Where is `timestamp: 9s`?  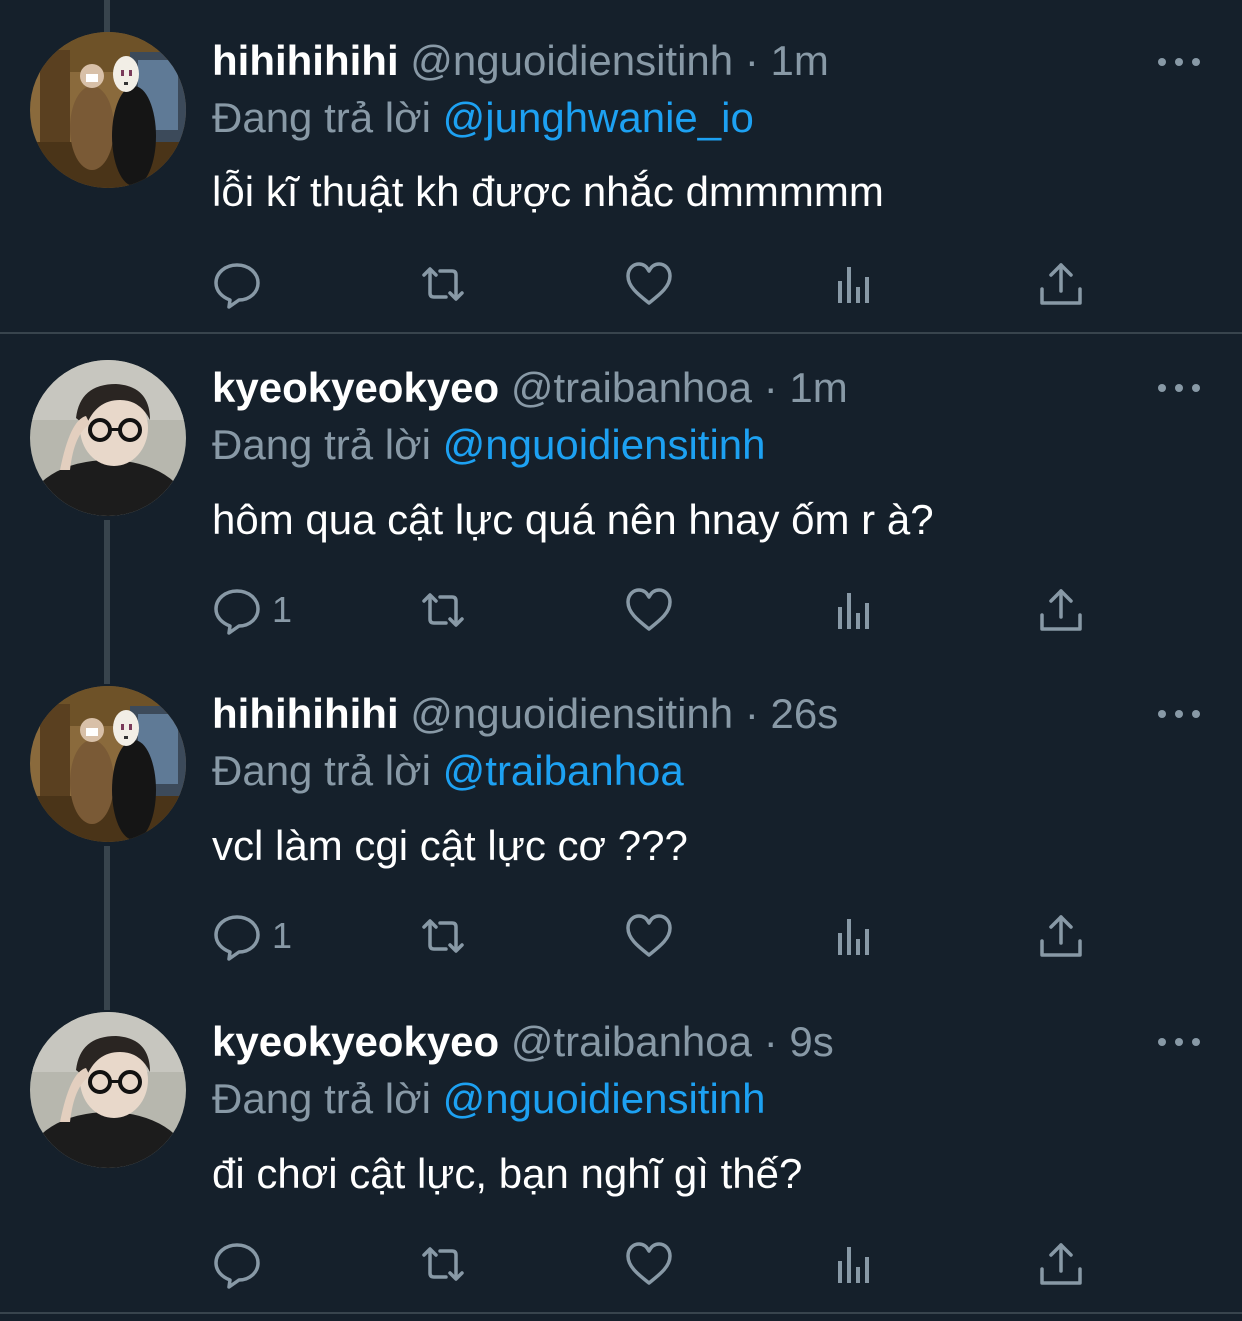 timestamp: 9s is located at coordinates (811, 1041).